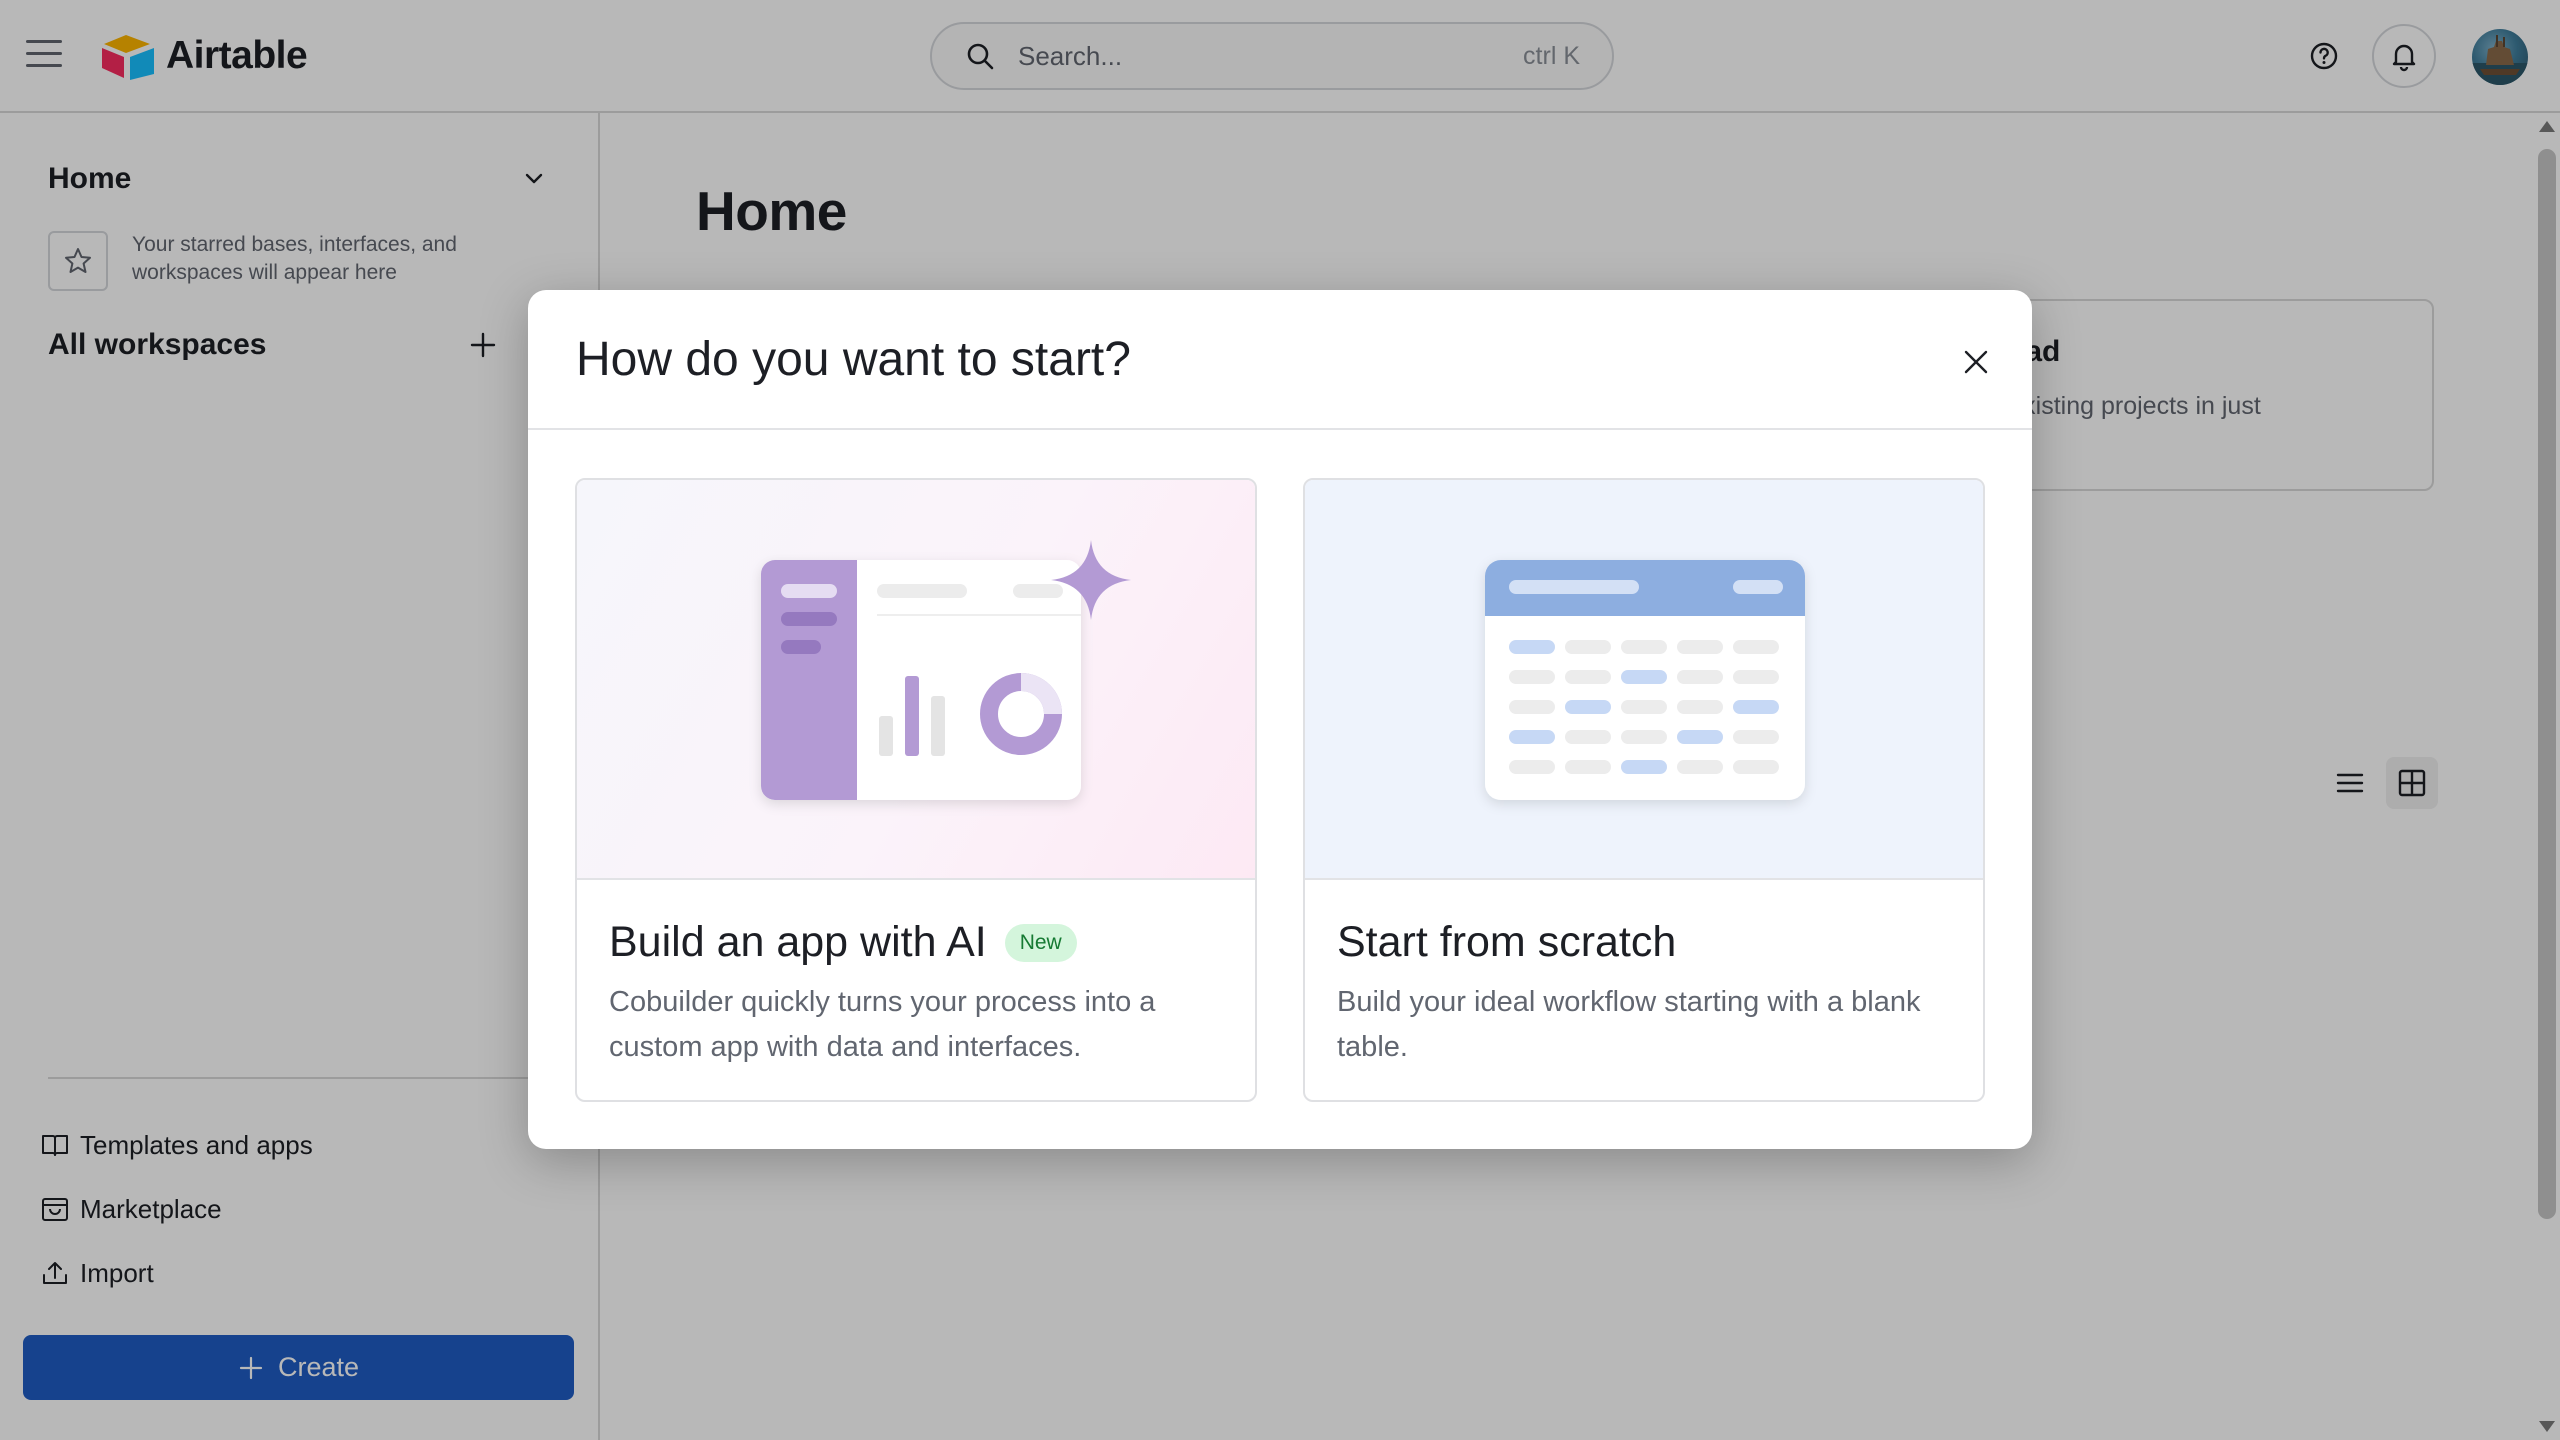 Image resolution: width=2560 pixels, height=1440 pixels. I want to click on scratch-illustration, so click(1644, 680).